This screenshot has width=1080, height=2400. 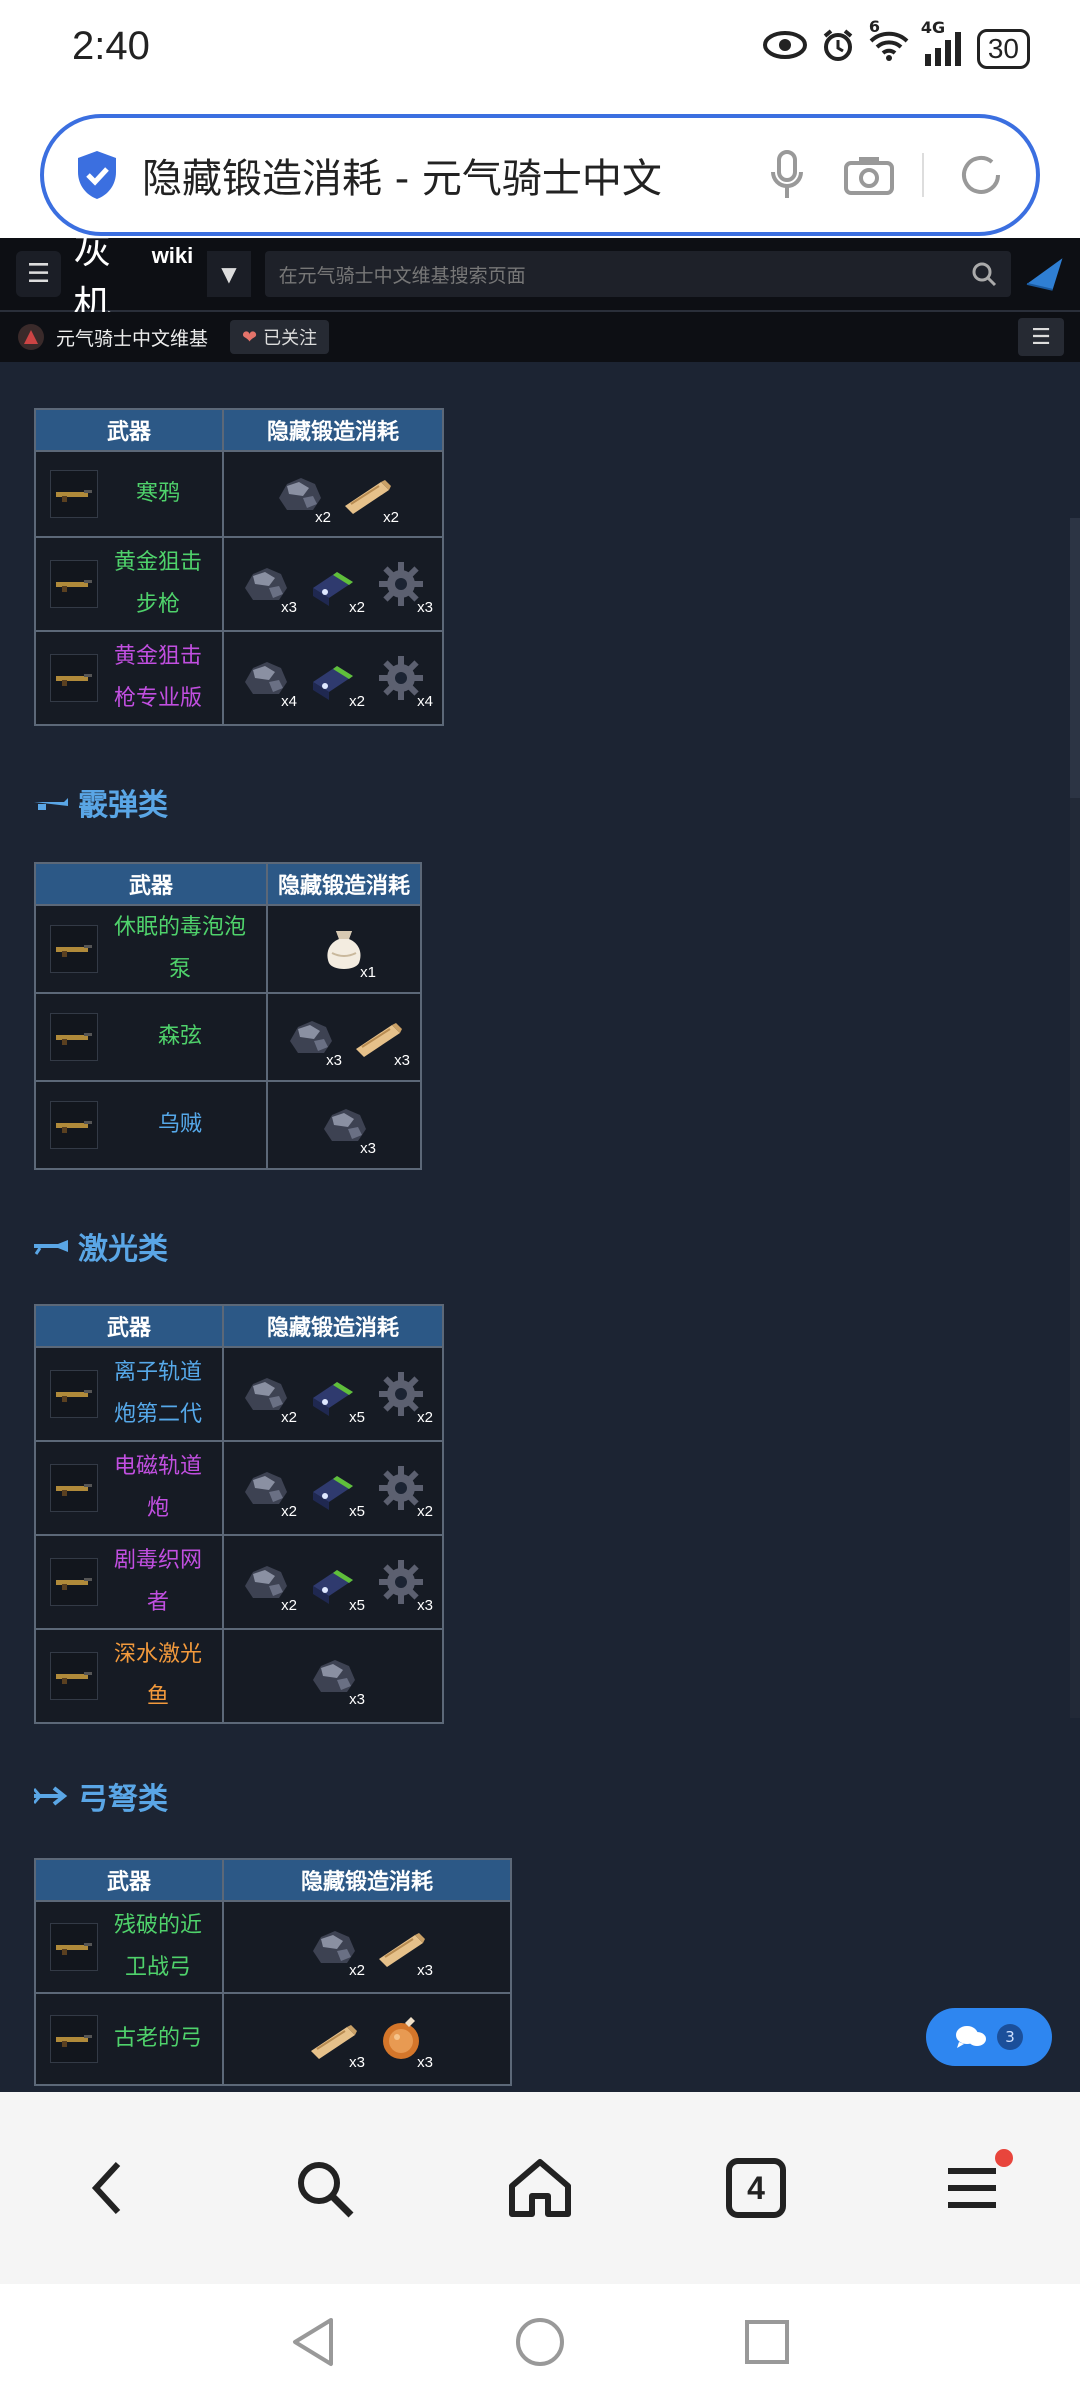 I want to click on cost-cell: x1, so click(x=344, y=949).